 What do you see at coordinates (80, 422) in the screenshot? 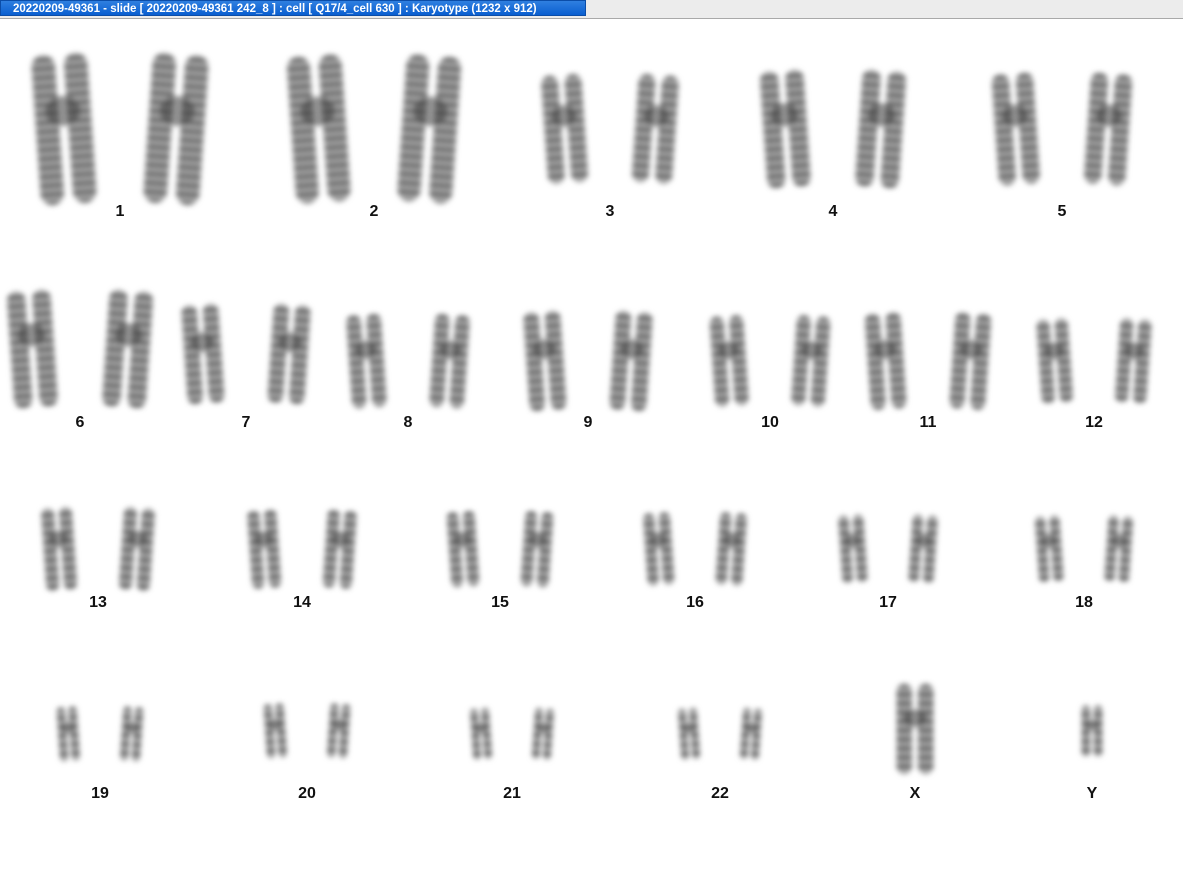
I see `chromosome-label-6: 6` at bounding box center [80, 422].